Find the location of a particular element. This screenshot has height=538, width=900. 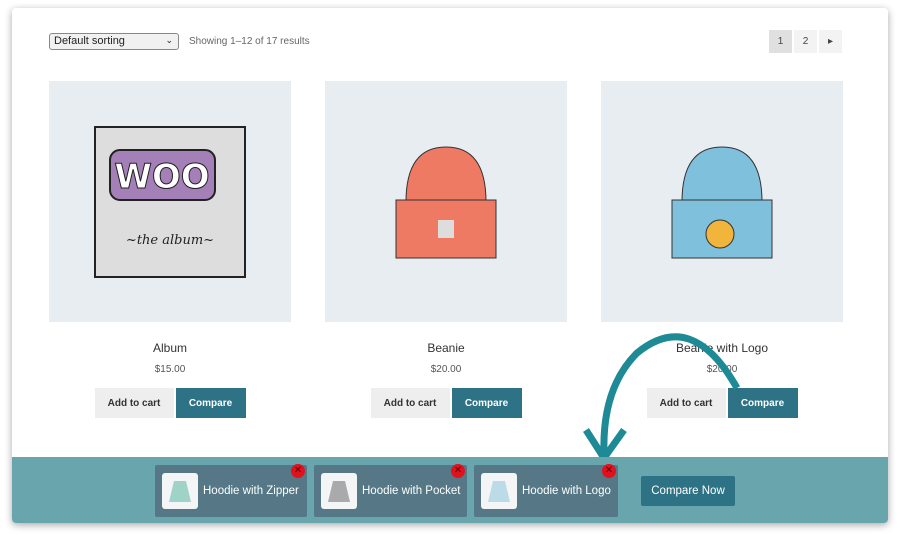

arrow-annotation-icon is located at coordinates (662, 399).